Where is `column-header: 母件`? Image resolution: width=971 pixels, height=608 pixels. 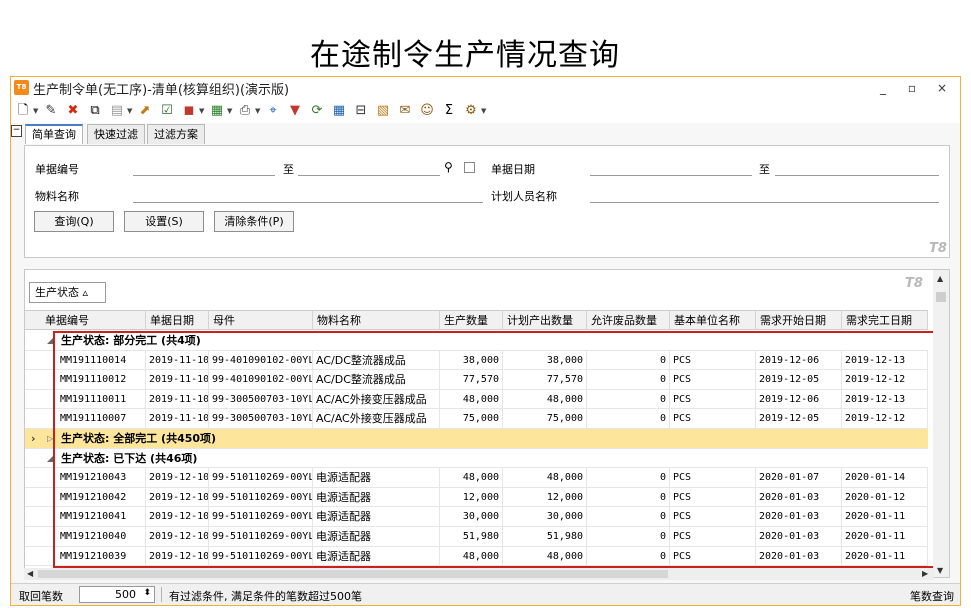
column-header: 母件 is located at coordinates (261, 320).